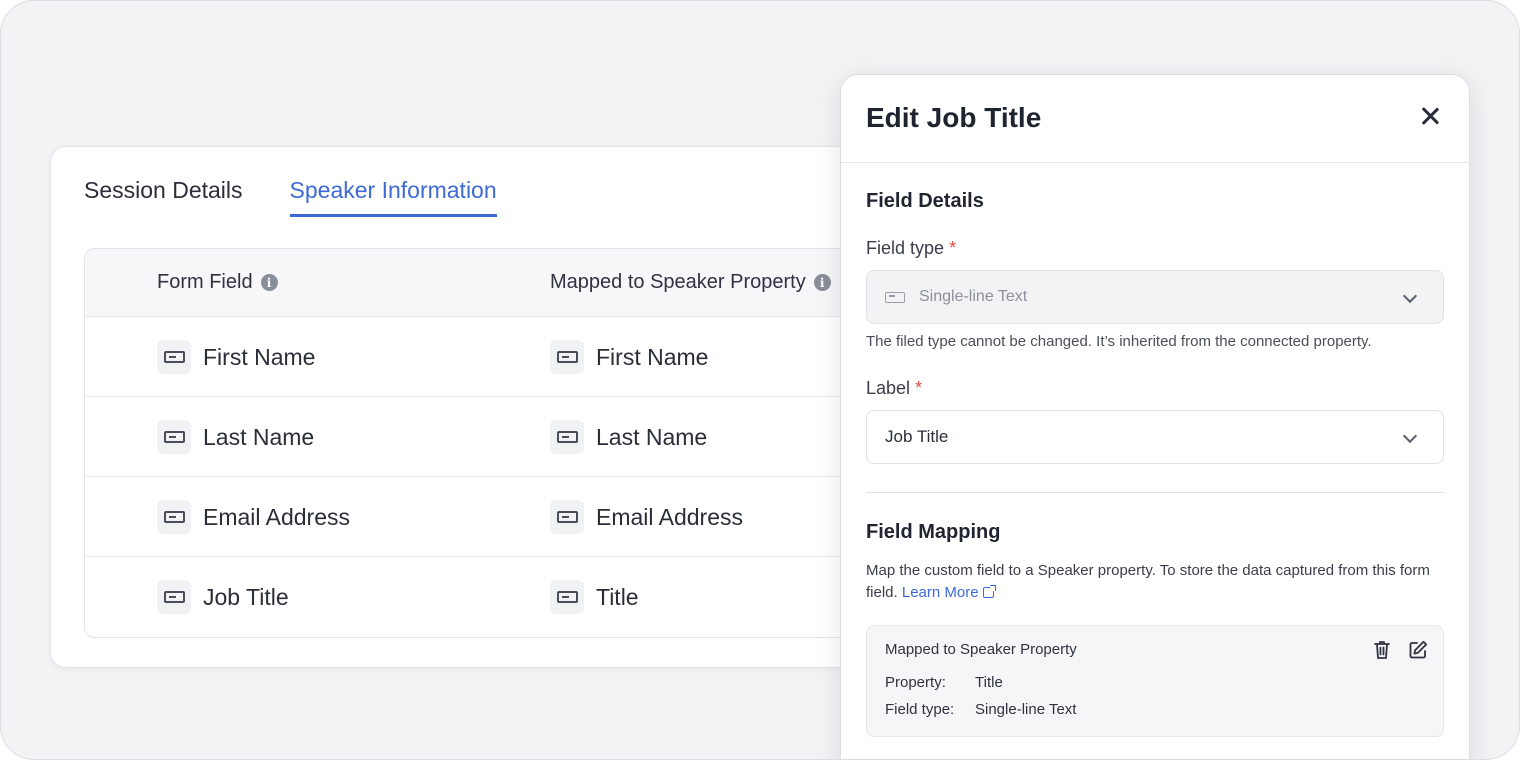  What do you see at coordinates (524, 437) in the screenshot?
I see `table-row: Last Name Last Name` at bounding box center [524, 437].